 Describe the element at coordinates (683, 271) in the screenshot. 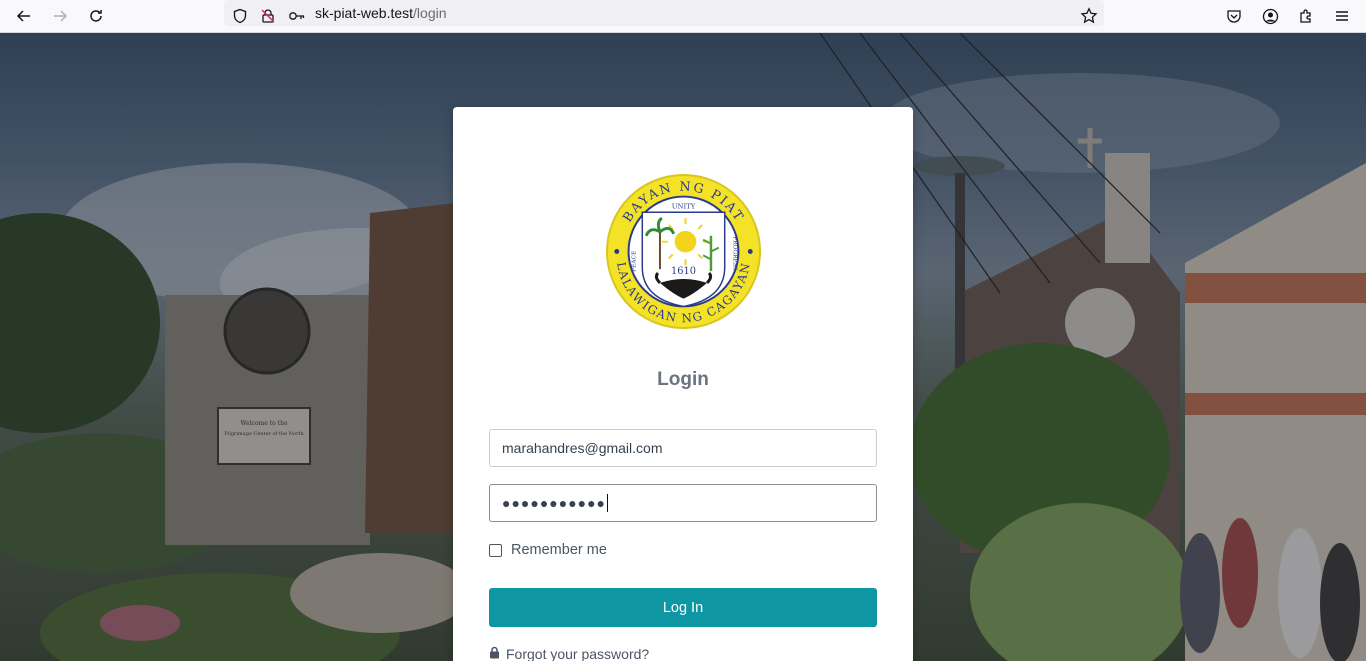

I see `seal-year: 1610` at that location.